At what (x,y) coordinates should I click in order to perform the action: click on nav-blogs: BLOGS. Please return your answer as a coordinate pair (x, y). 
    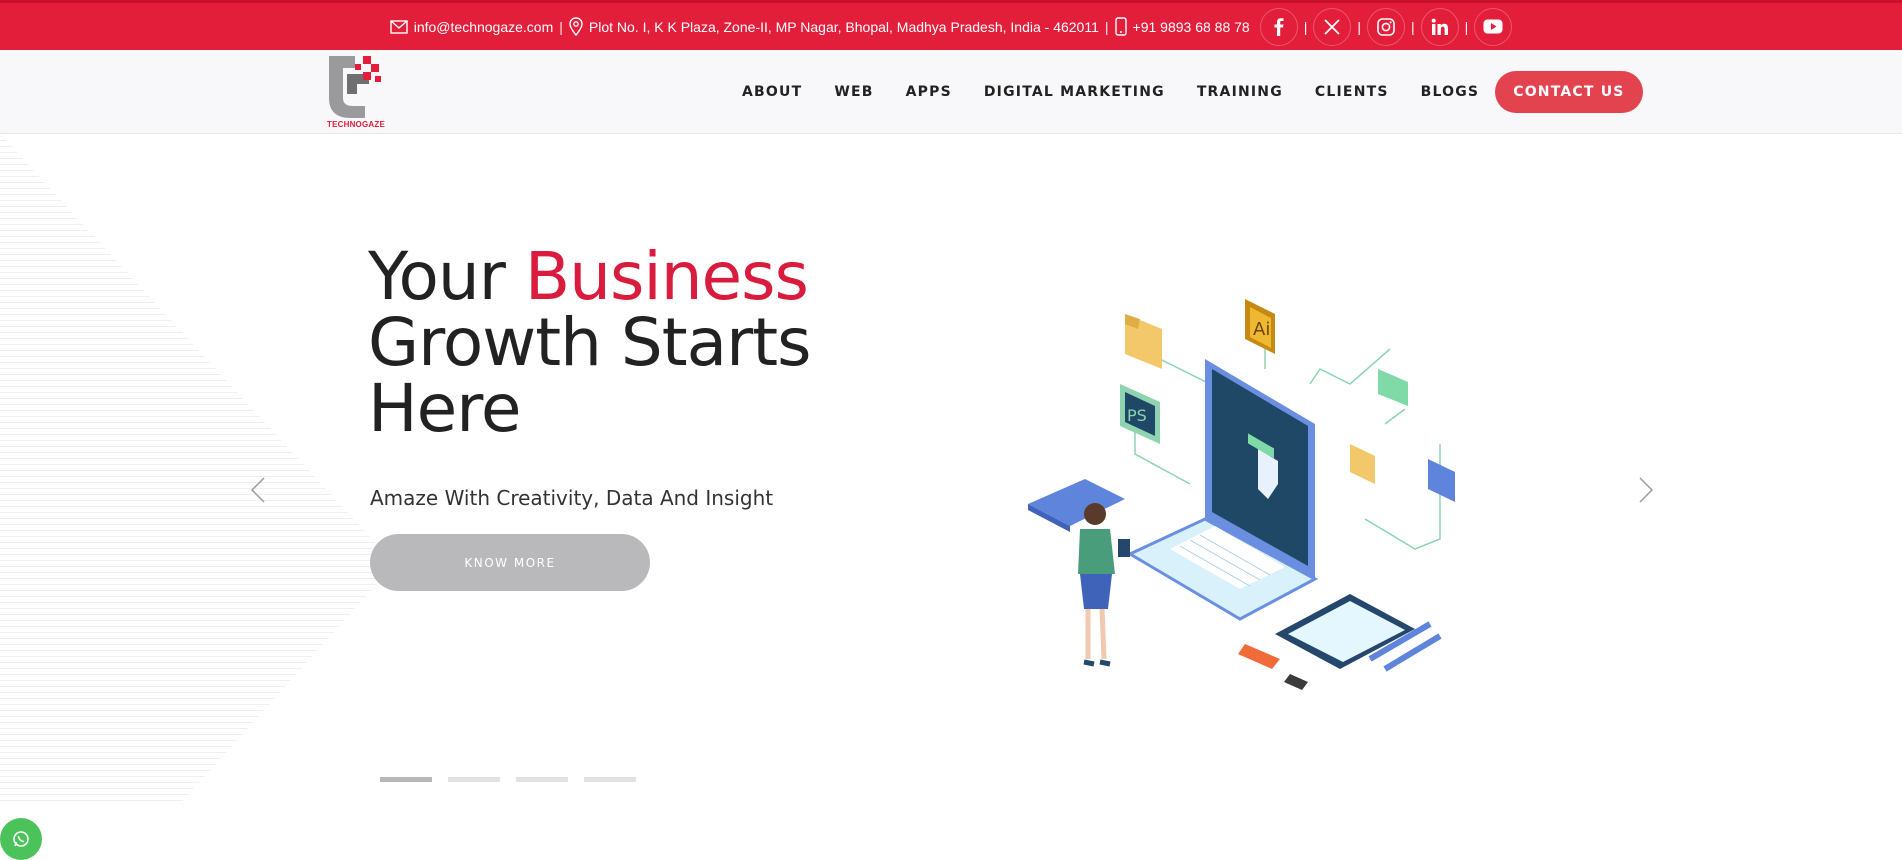
    Looking at the image, I should click on (1450, 92).